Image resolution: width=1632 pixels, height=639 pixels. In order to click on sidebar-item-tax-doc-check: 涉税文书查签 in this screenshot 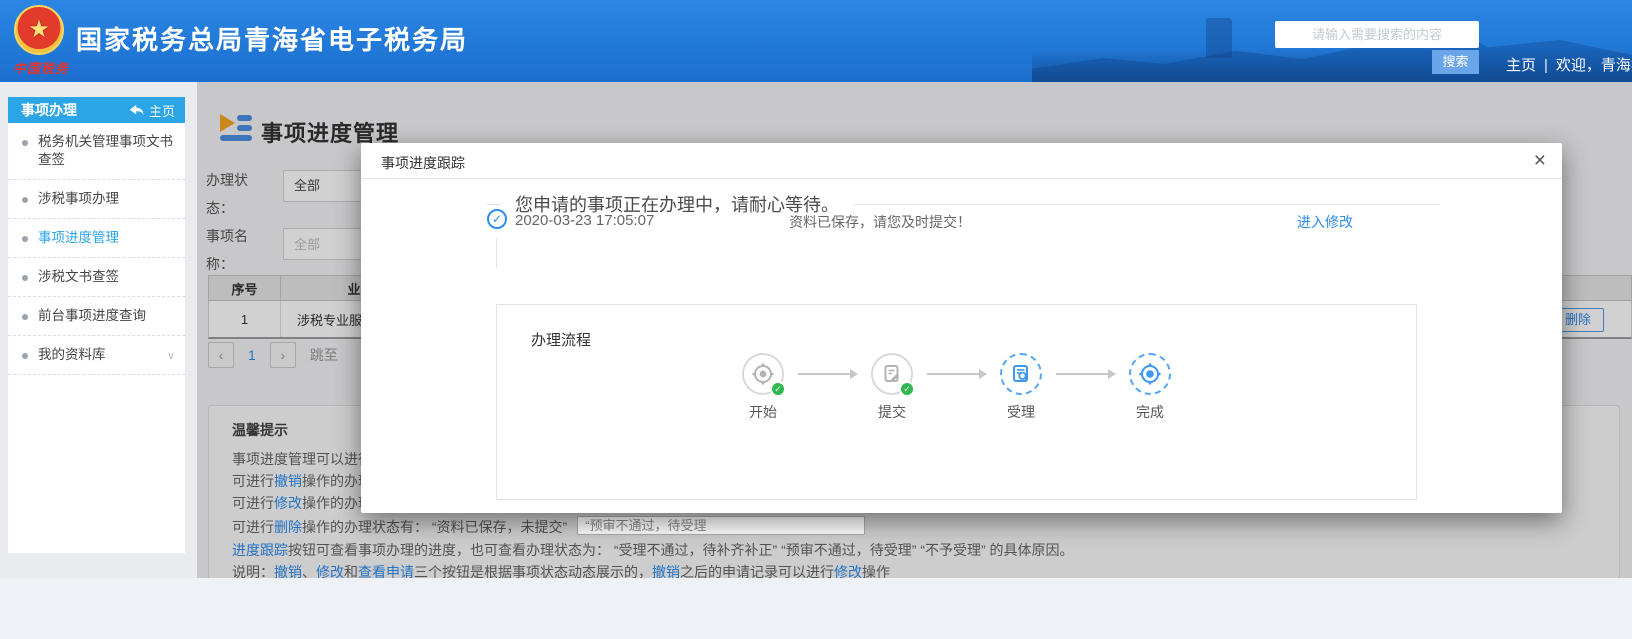, I will do `click(96, 277)`.